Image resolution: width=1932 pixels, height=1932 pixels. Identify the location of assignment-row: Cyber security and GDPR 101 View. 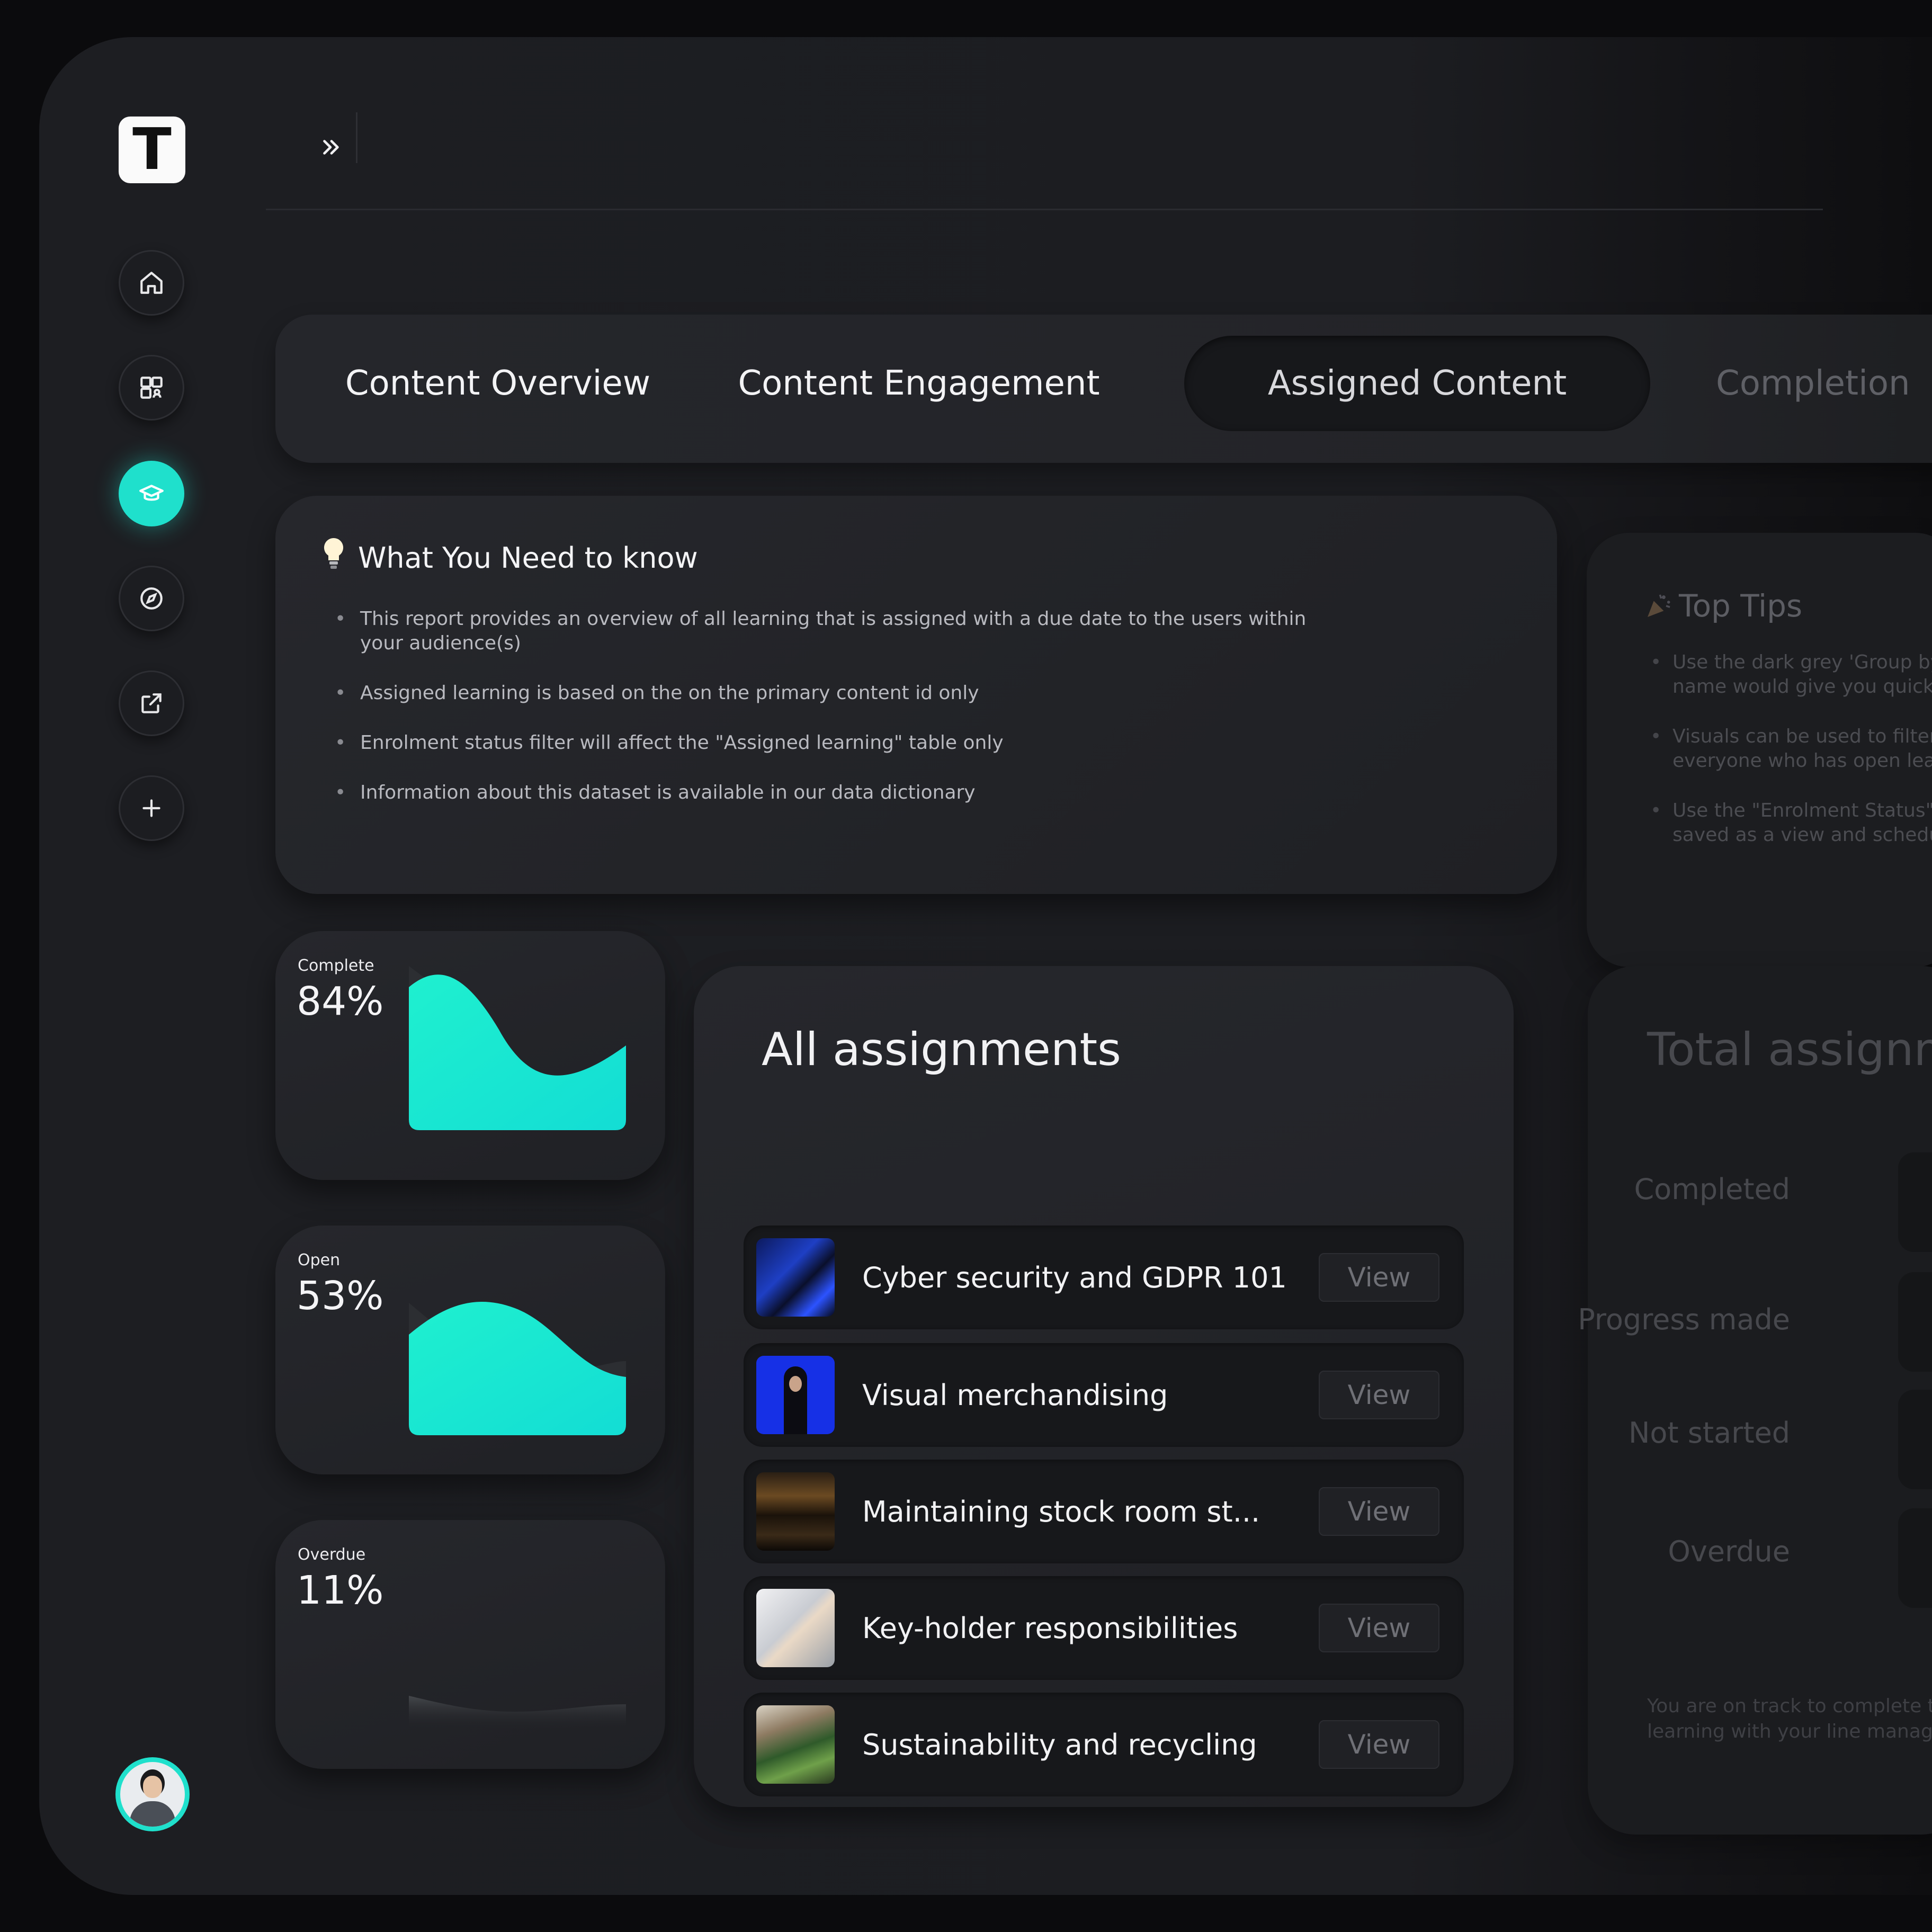
(1104, 1277).